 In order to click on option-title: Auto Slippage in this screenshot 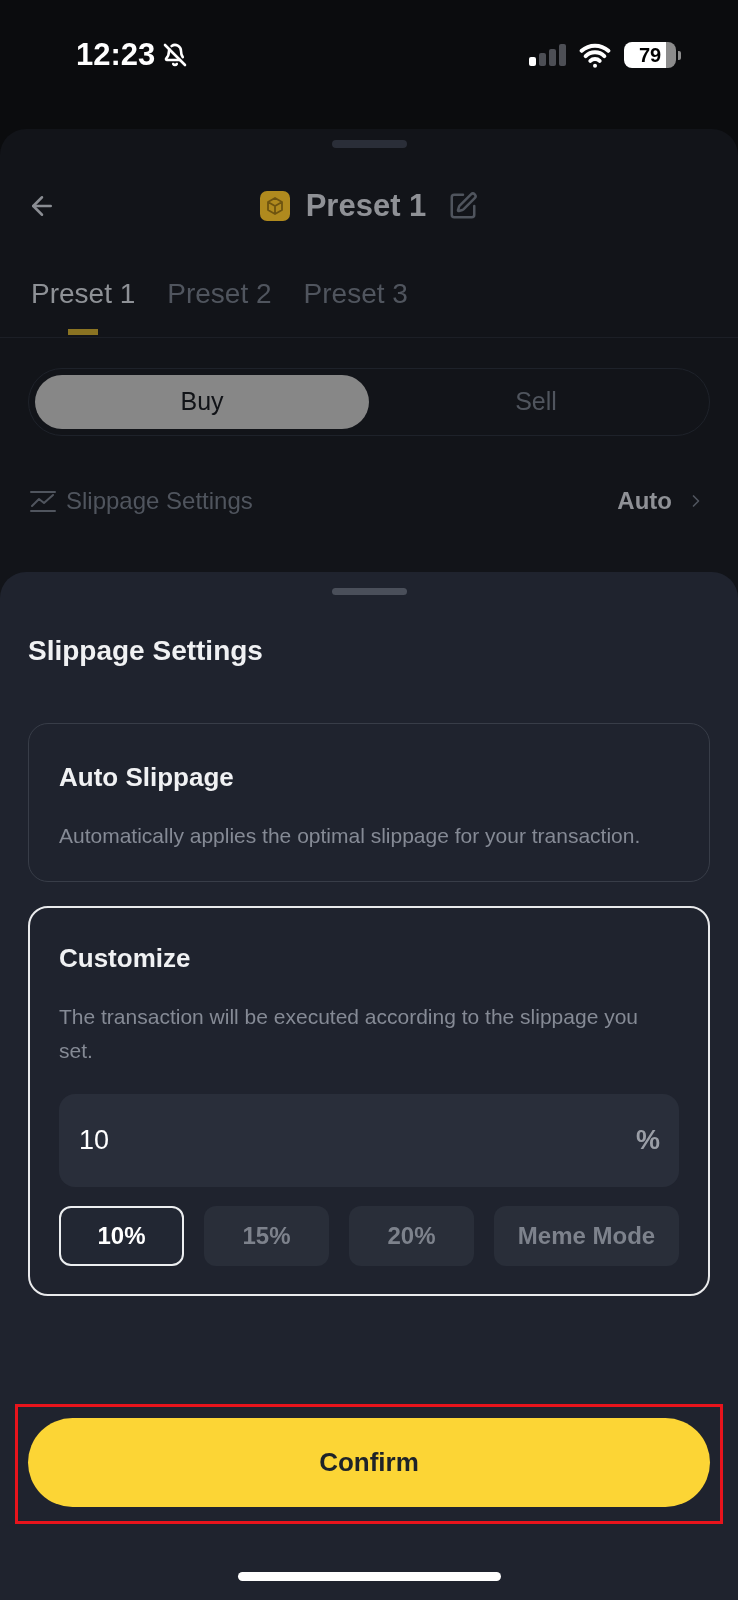, I will do `click(147, 777)`.